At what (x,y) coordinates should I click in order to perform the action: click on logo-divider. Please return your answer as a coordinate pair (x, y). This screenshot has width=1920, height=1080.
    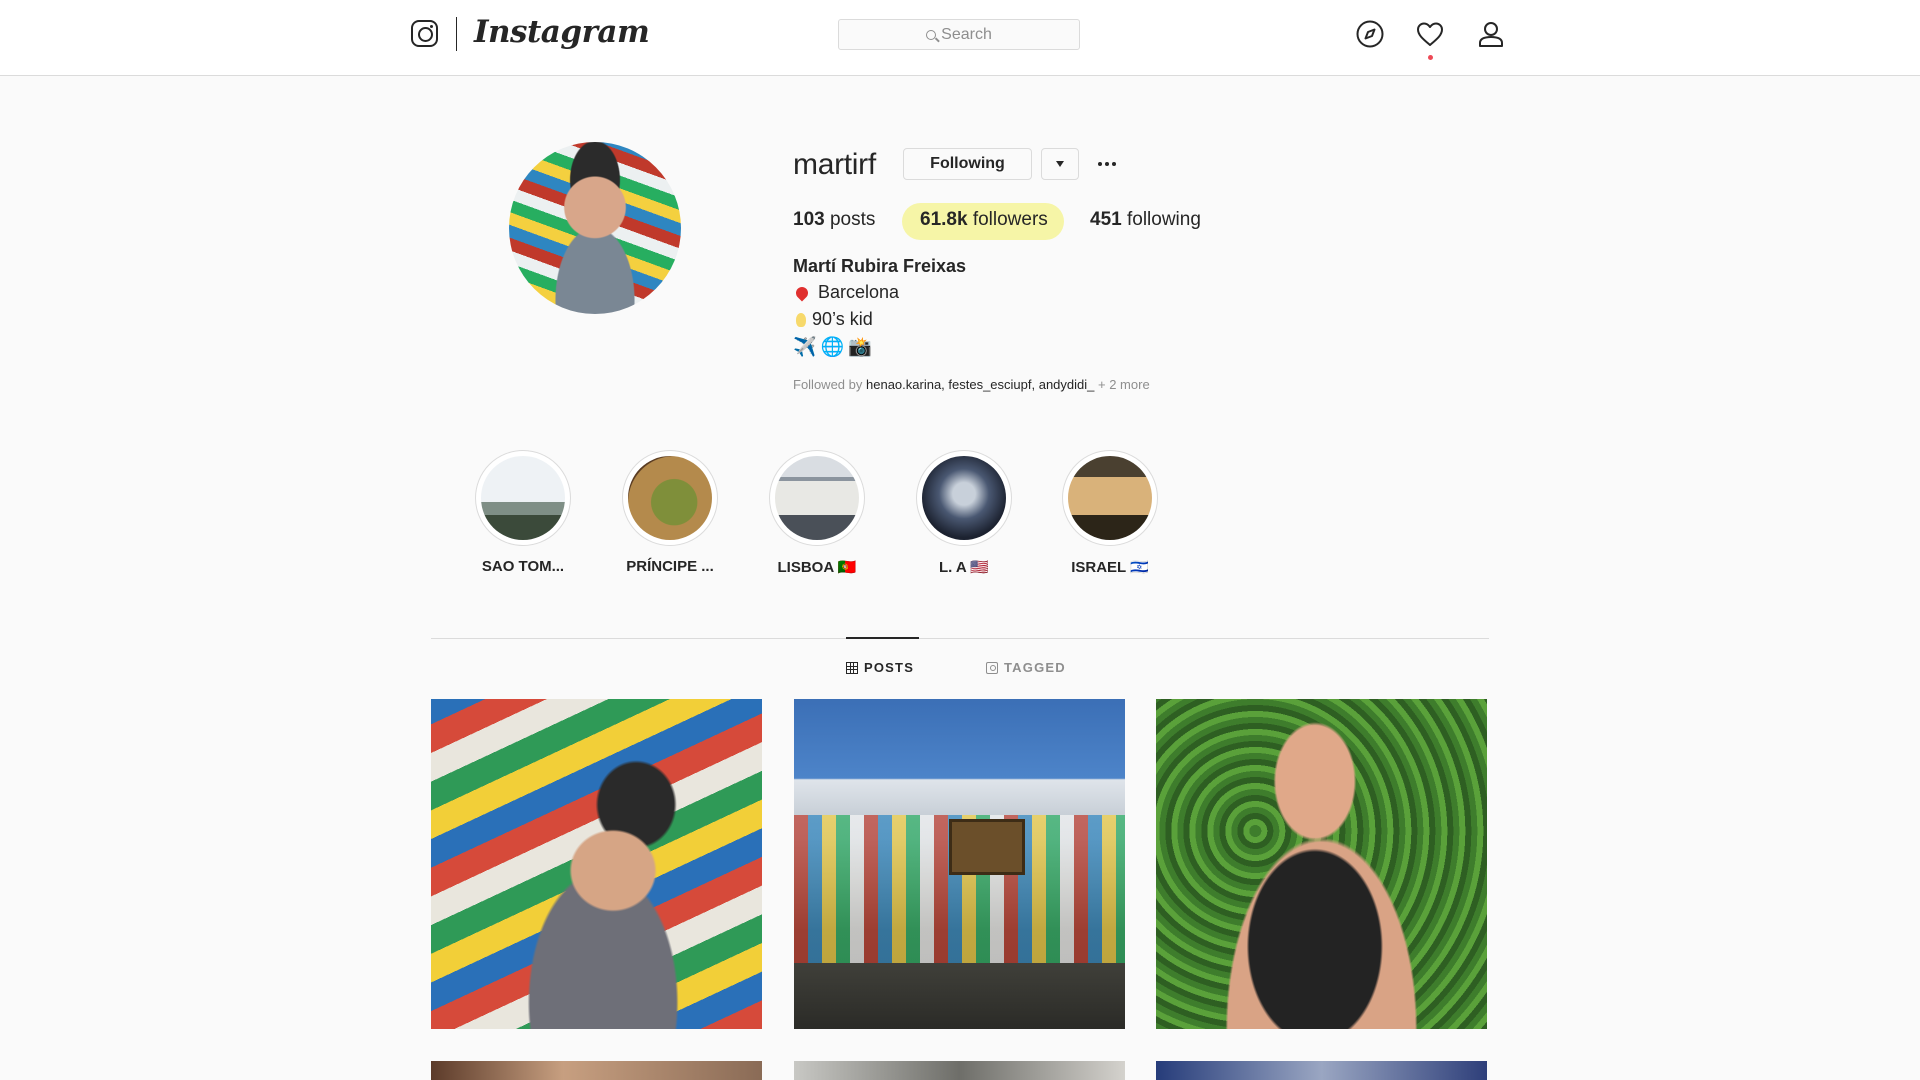
    Looking at the image, I should click on (456, 34).